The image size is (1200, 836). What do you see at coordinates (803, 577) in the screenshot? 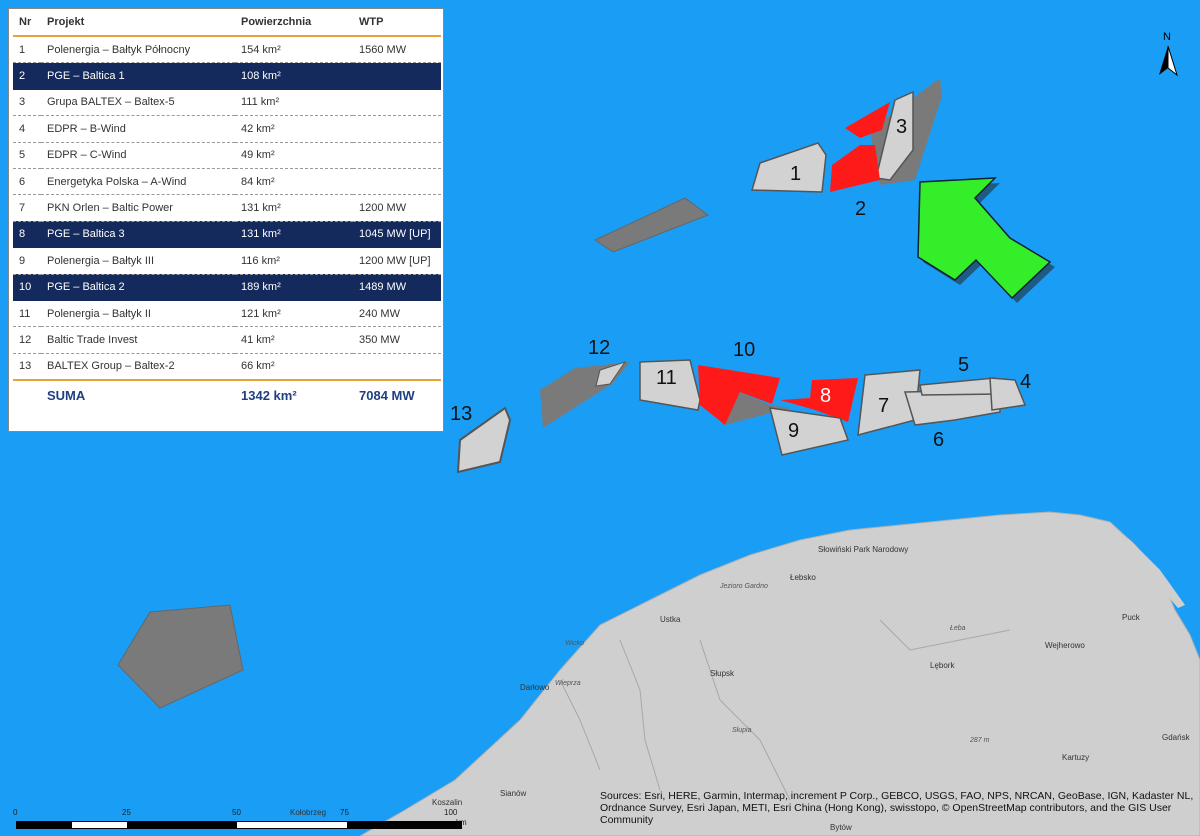
I see `town-lebsko: Łebsko` at bounding box center [803, 577].